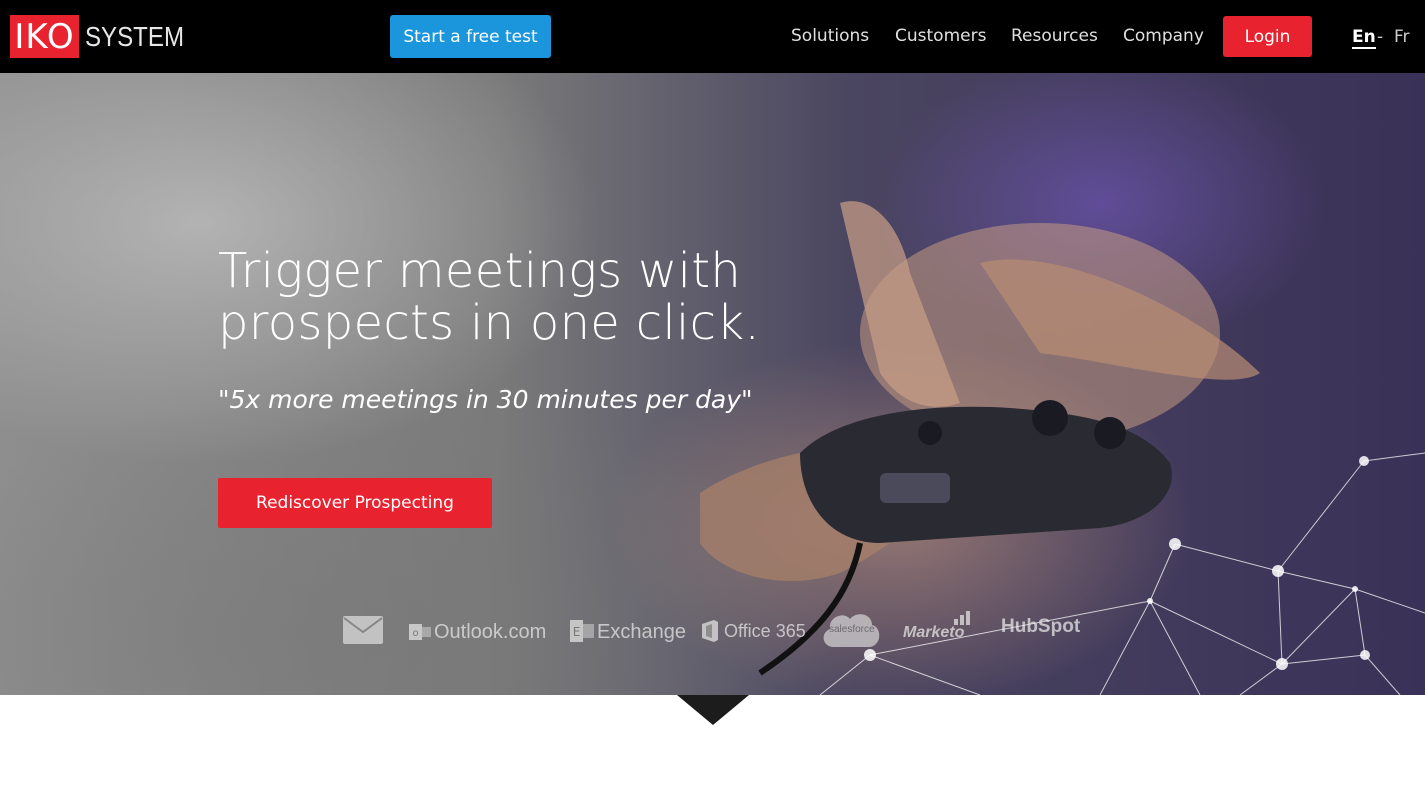 This screenshot has height=786, width=1425. I want to click on language-en: En, so click(1364, 38).